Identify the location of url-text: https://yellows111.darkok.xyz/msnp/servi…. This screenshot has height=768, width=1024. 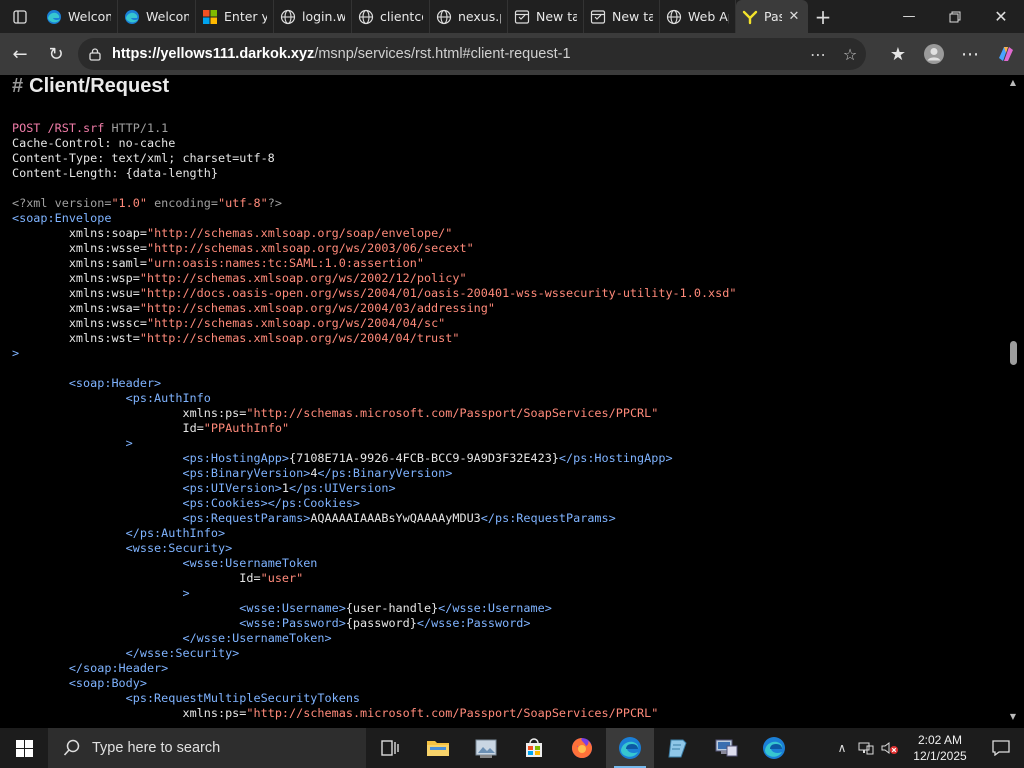
(457, 54).